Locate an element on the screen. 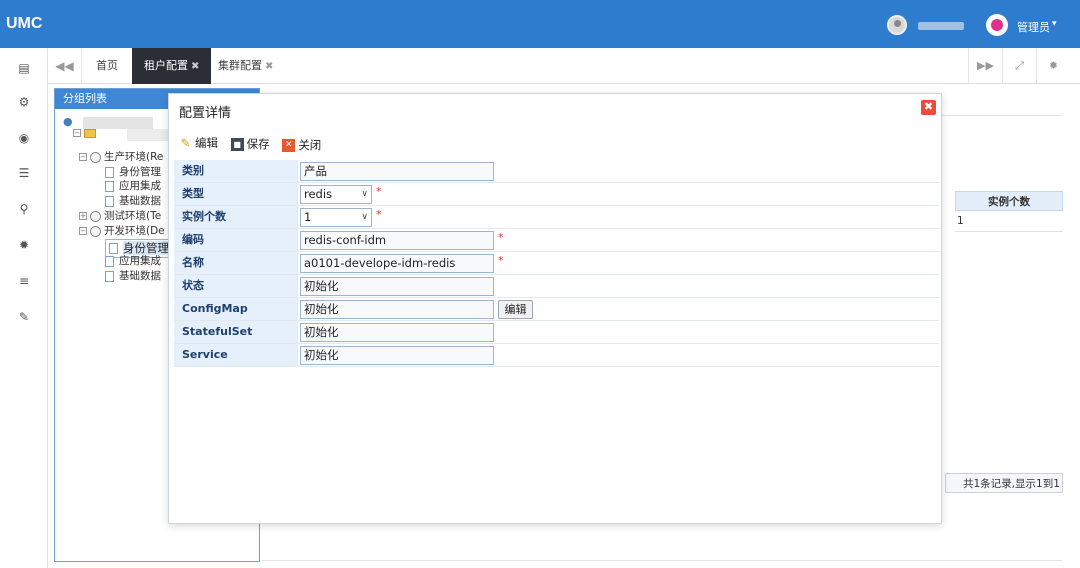 The width and height of the screenshot is (1080, 568). grid-column-header: 实例个数 is located at coordinates (1009, 201).